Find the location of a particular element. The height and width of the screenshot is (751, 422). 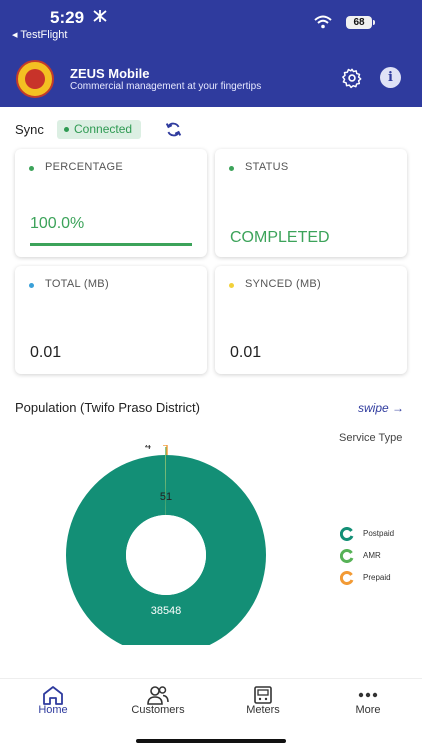

status-dot is located at coordinates (66, 129).